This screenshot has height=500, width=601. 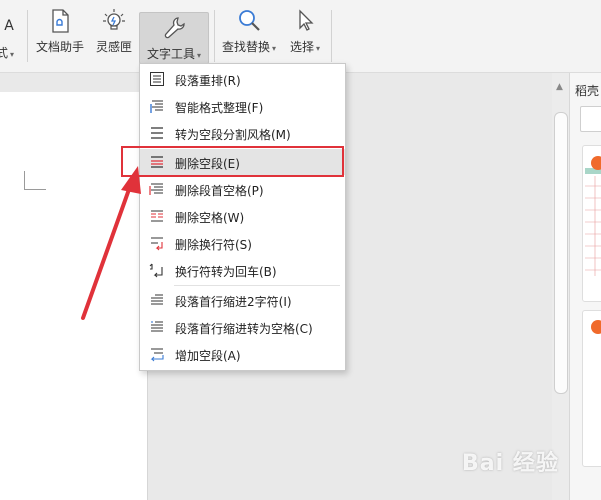 What do you see at coordinates (213, 245) in the screenshot?
I see `menu-item-label: 删除换行符(S)` at bounding box center [213, 245].